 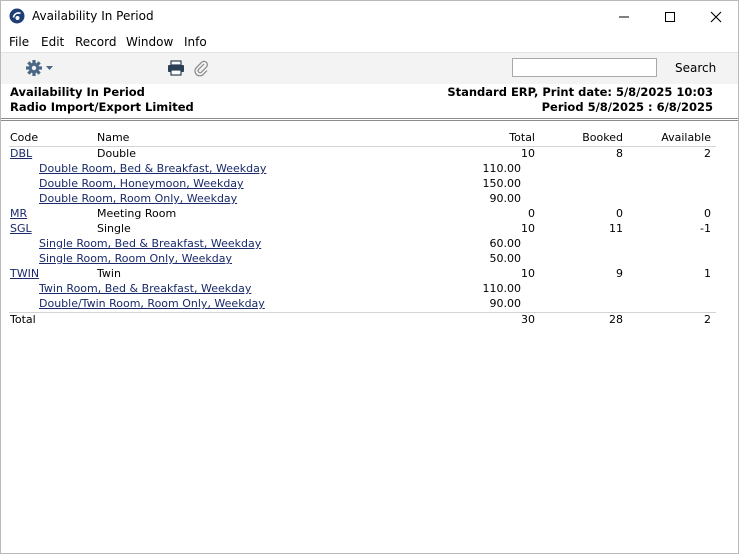 I want to click on title-bar: Availability In Period, so click(x=369, y=16).